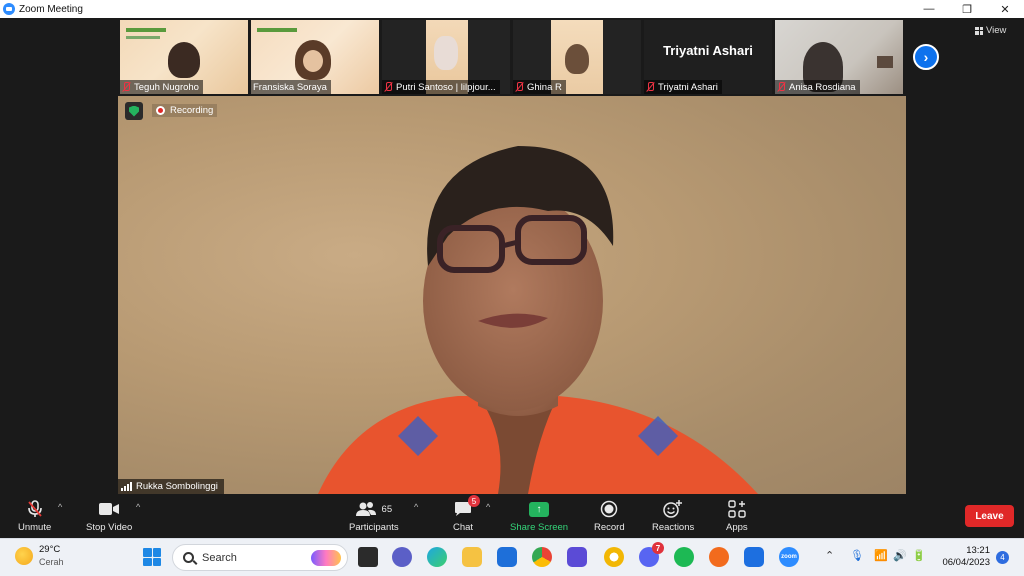 This screenshot has height=576, width=1024. I want to click on participant-name-label: Triyatni Ashari, so click(683, 87).